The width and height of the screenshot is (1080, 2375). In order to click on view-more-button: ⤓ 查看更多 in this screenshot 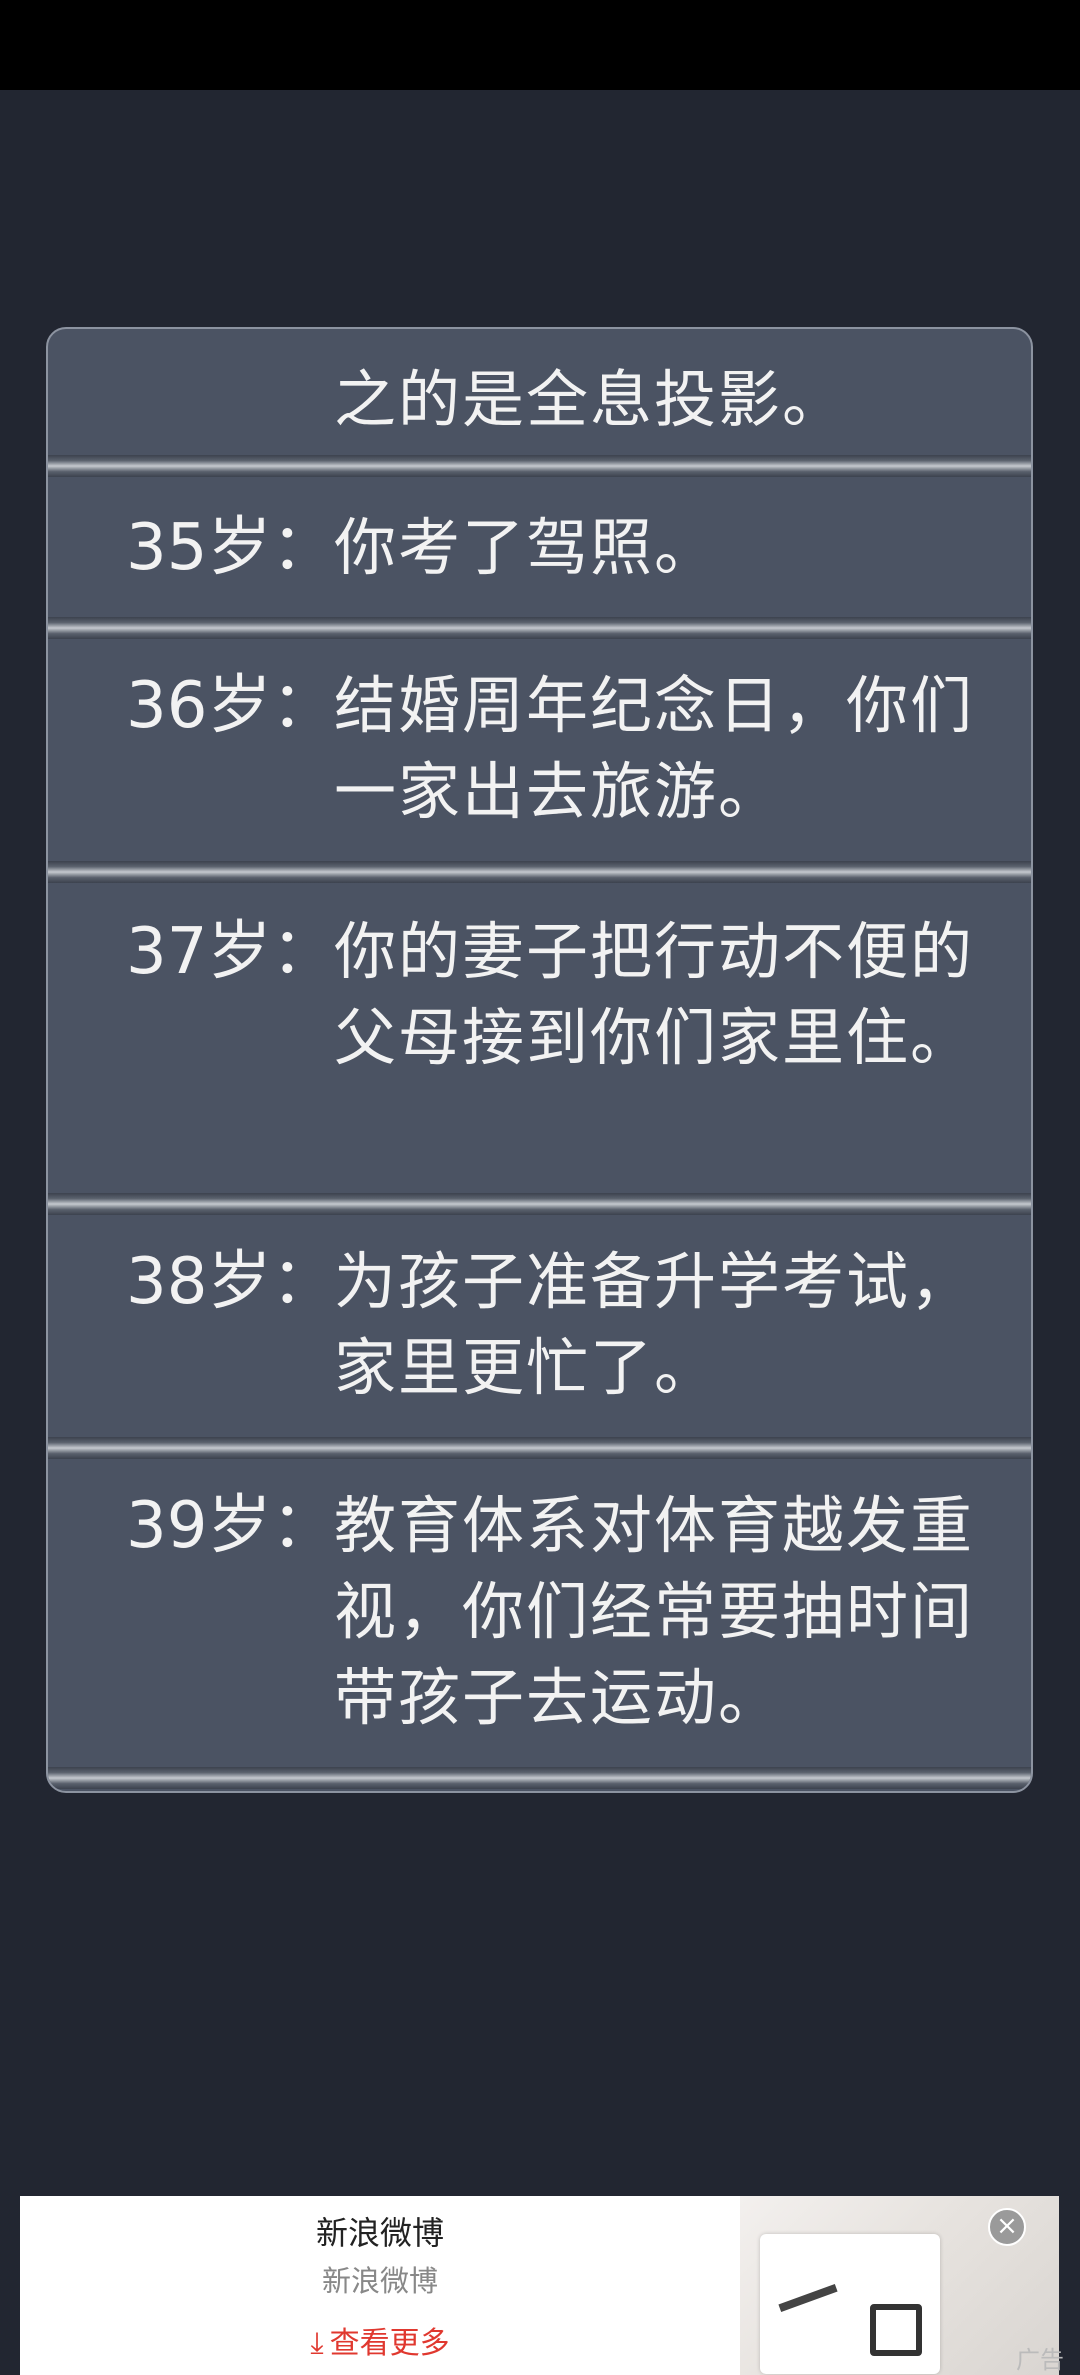, I will do `click(380, 2340)`.